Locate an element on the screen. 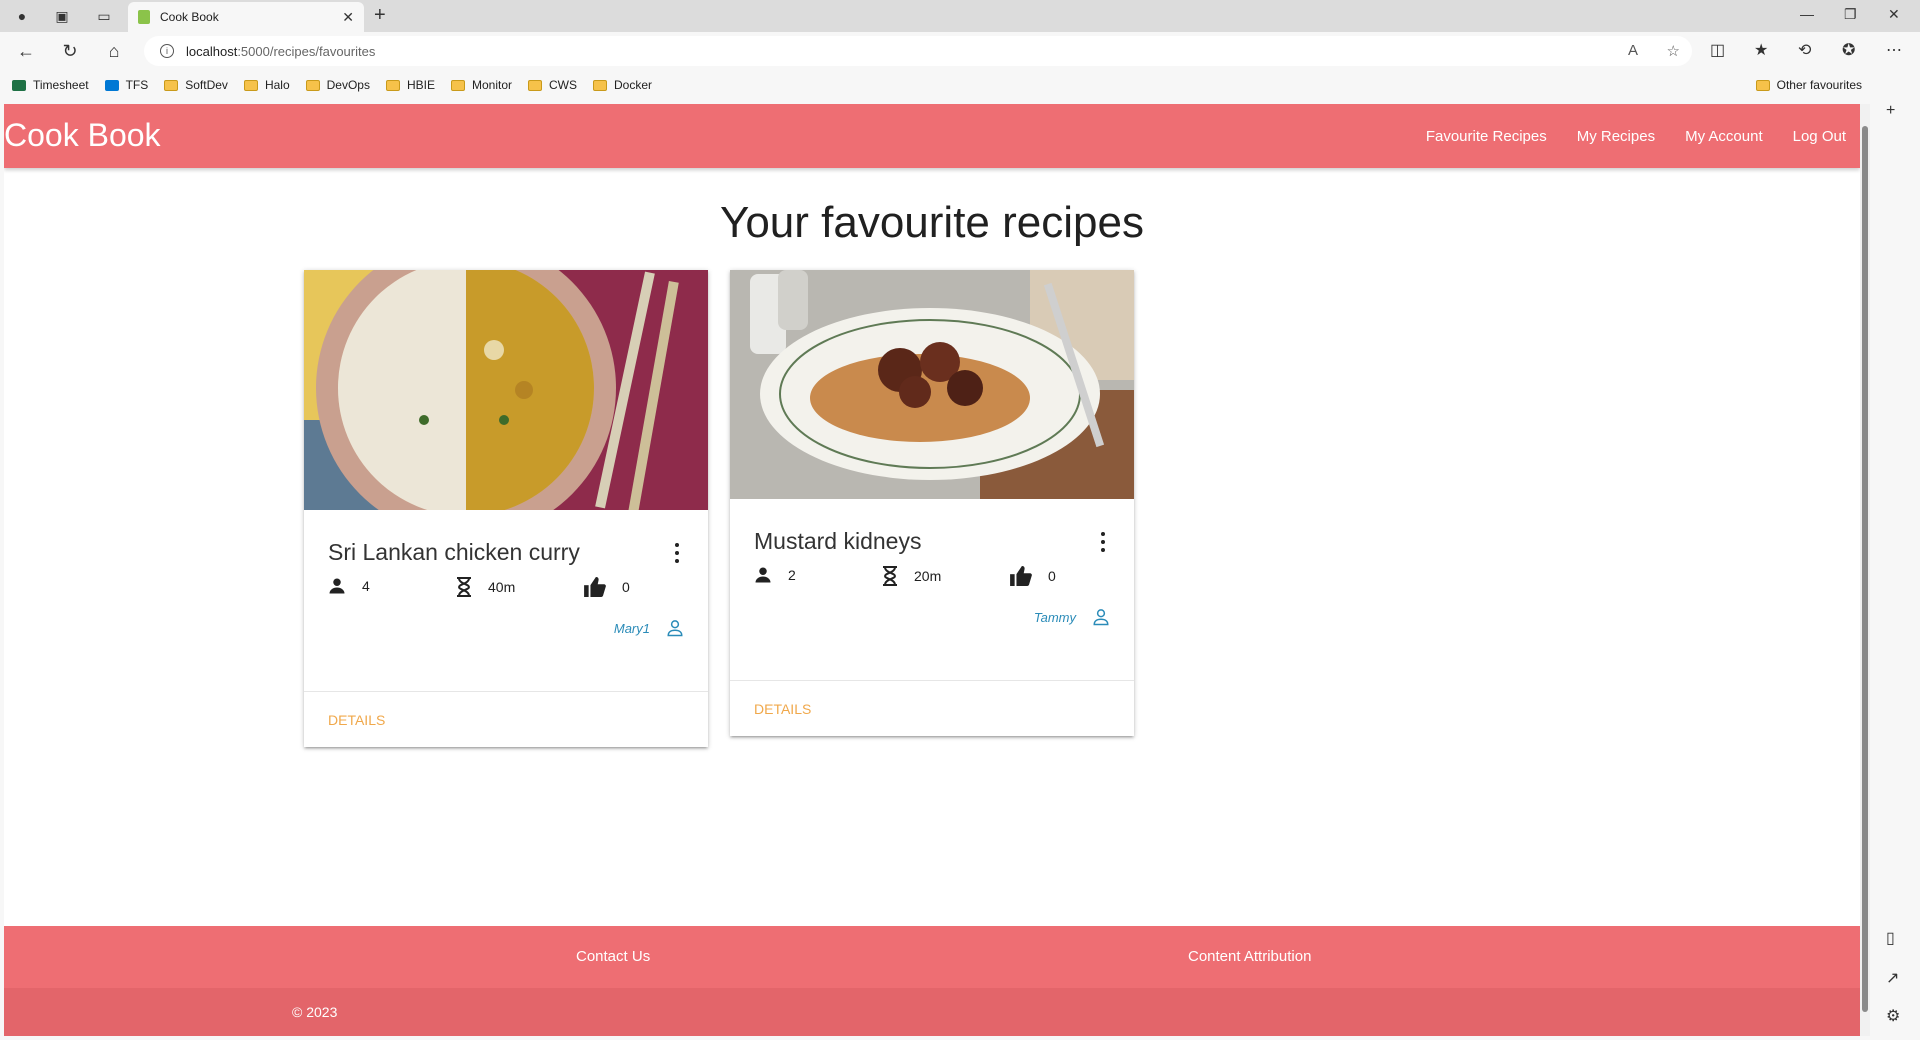 The width and height of the screenshot is (1920, 1040). bookmark-cws: CWS is located at coordinates (552, 85).